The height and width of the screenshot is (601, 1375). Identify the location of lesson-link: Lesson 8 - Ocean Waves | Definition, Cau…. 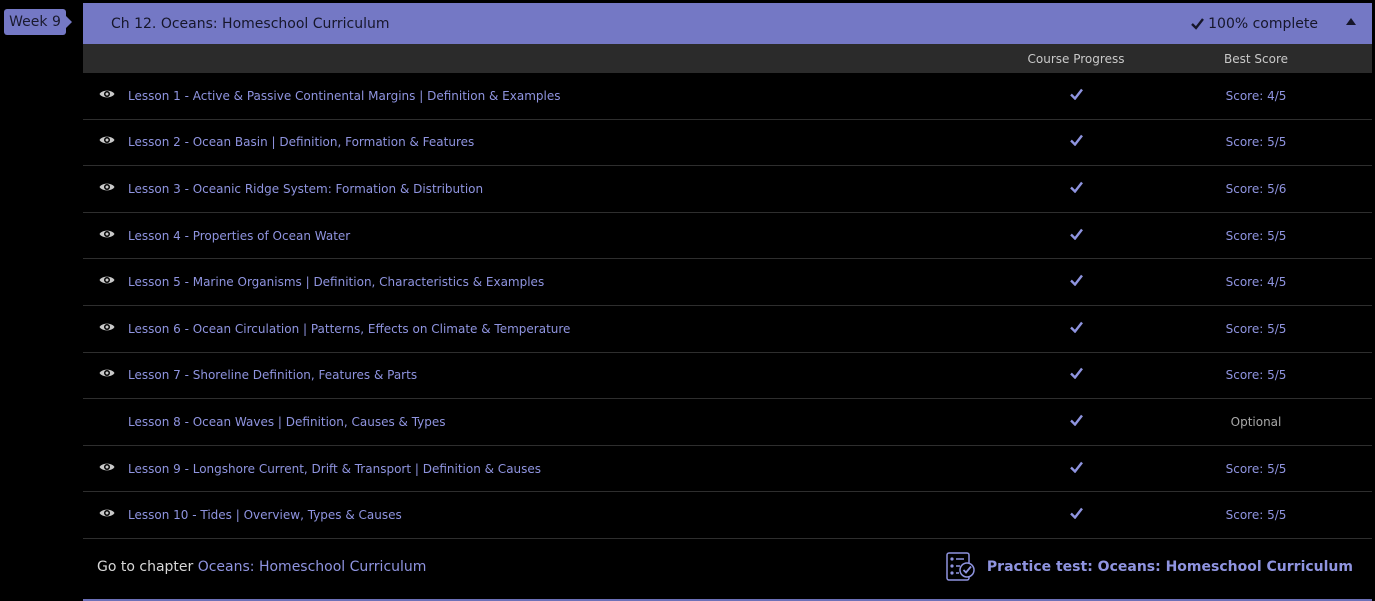
(569, 422).